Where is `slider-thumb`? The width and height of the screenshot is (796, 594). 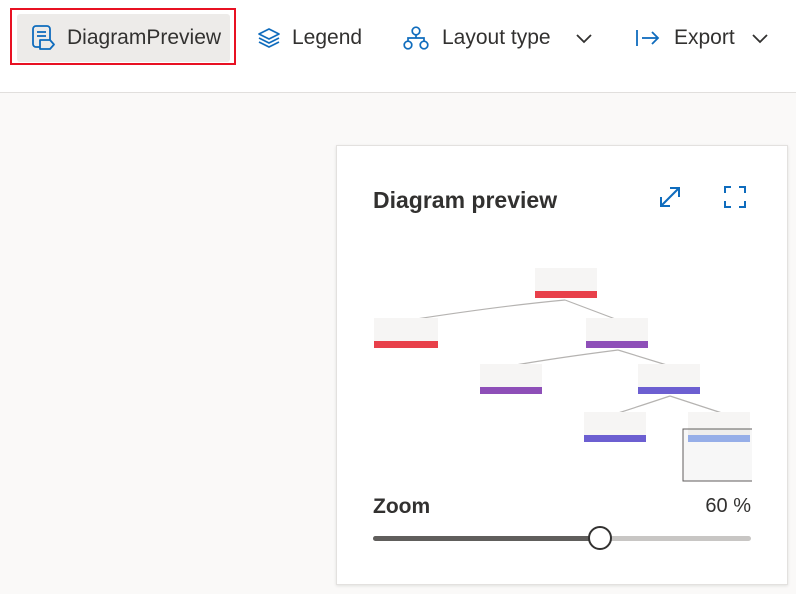
slider-thumb is located at coordinates (599, 538).